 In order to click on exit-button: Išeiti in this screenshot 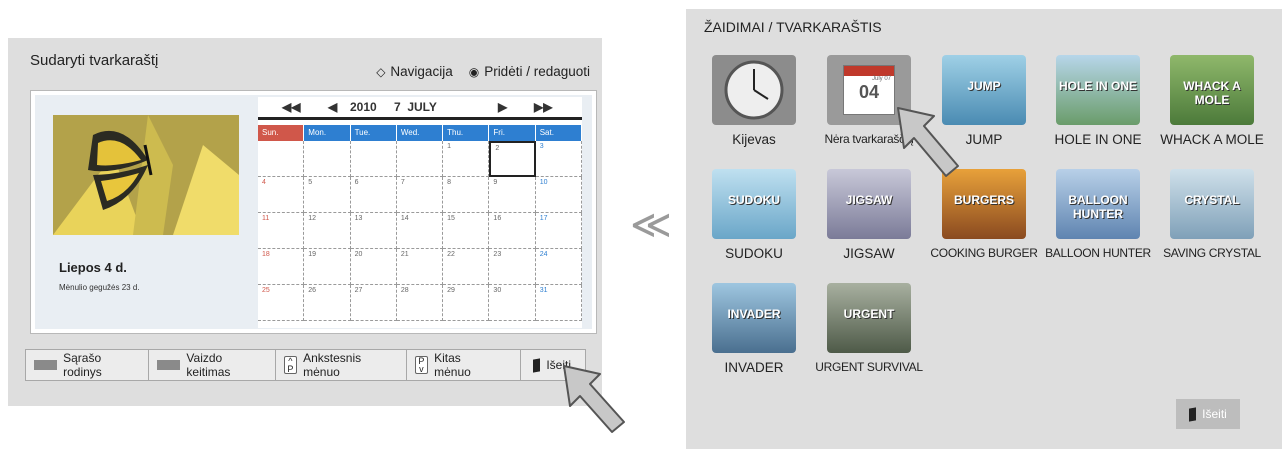, I will do `click(1208, 414)`.